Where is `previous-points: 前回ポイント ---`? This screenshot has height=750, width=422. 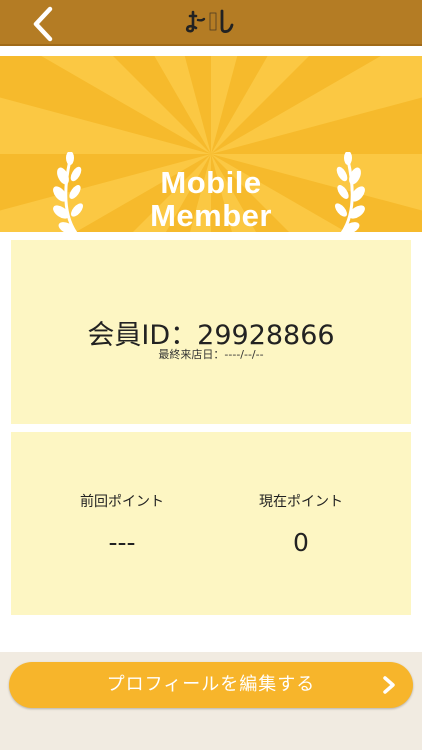
previous-points: 前回ポイント --- is located at coordinates (122, 523).